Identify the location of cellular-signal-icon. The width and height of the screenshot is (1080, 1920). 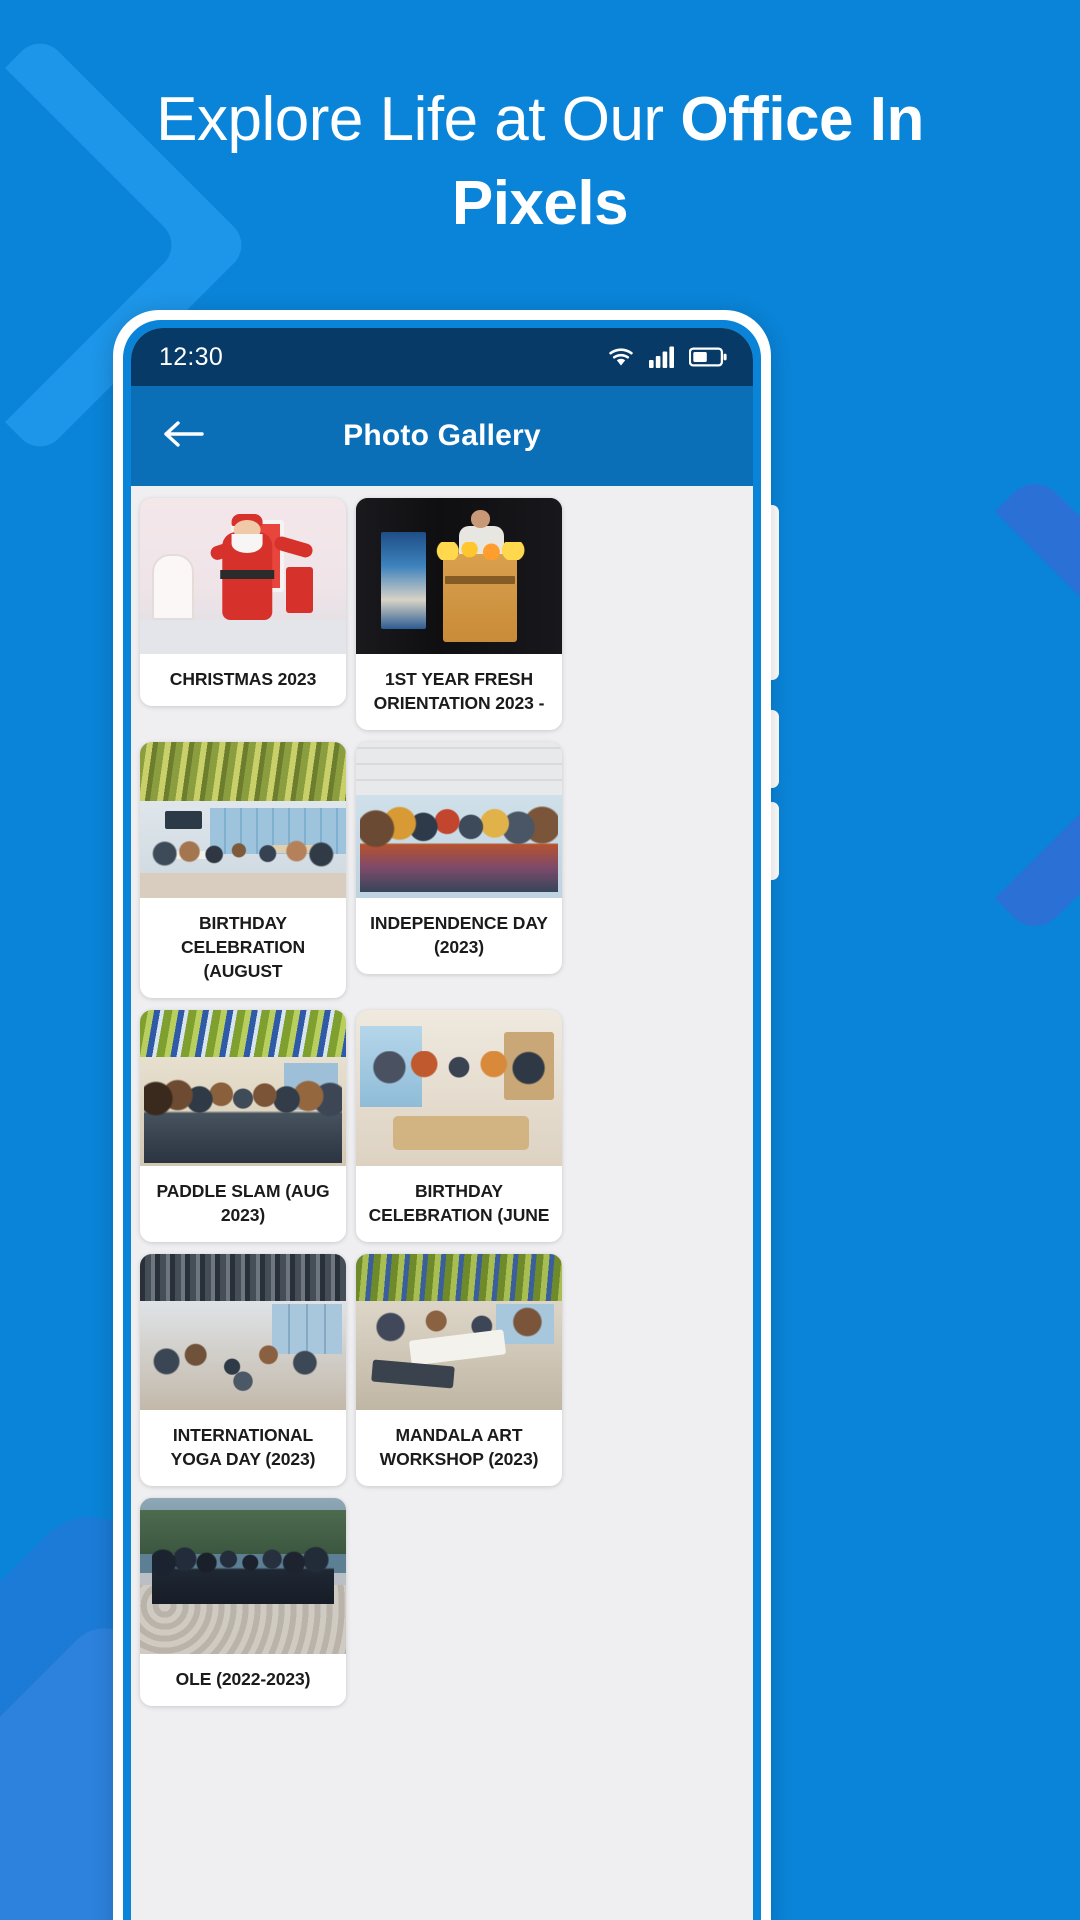
(662, 357).